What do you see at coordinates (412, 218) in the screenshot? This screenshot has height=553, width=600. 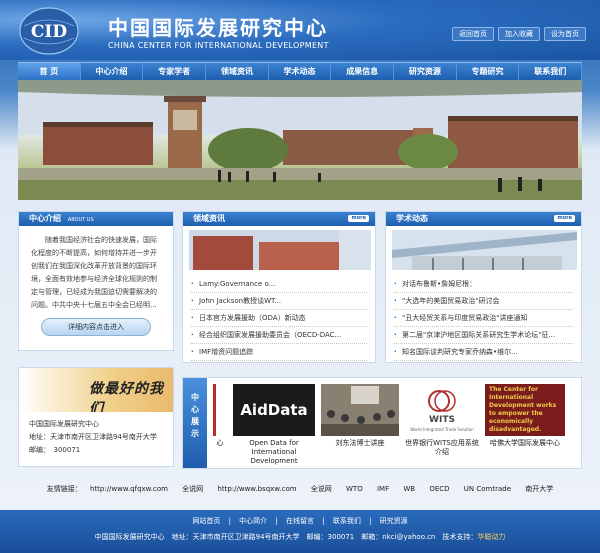 I see `academic-title-text: 学术动态` at bounding box center [412, 218].